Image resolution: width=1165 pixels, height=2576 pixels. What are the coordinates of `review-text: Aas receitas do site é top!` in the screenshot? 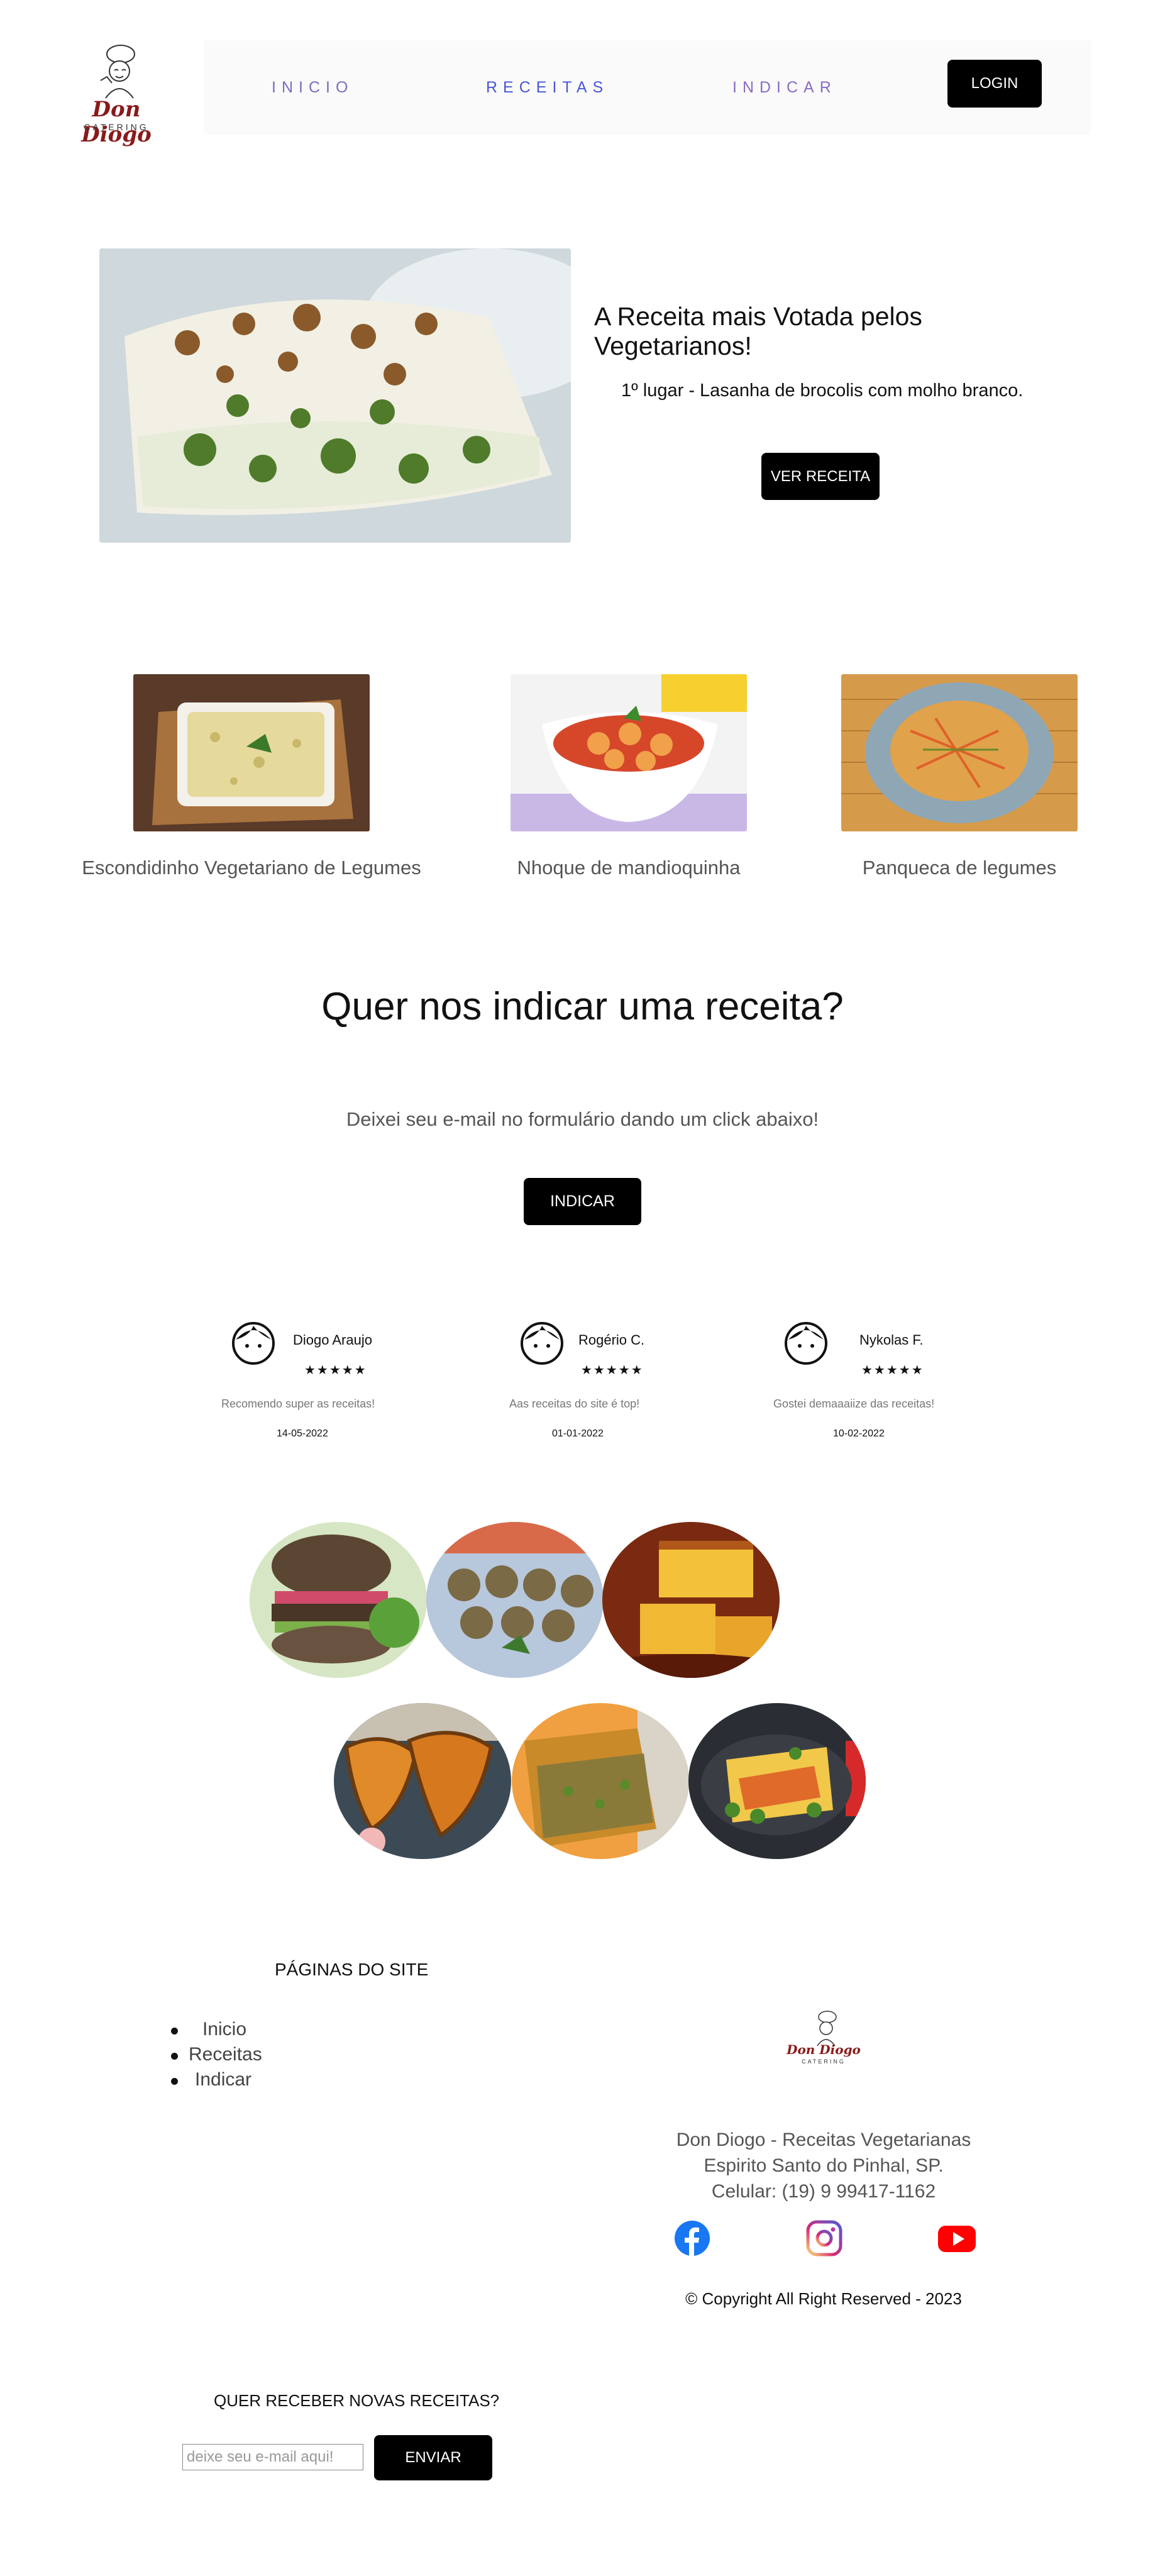 It's located at (574, 1403).